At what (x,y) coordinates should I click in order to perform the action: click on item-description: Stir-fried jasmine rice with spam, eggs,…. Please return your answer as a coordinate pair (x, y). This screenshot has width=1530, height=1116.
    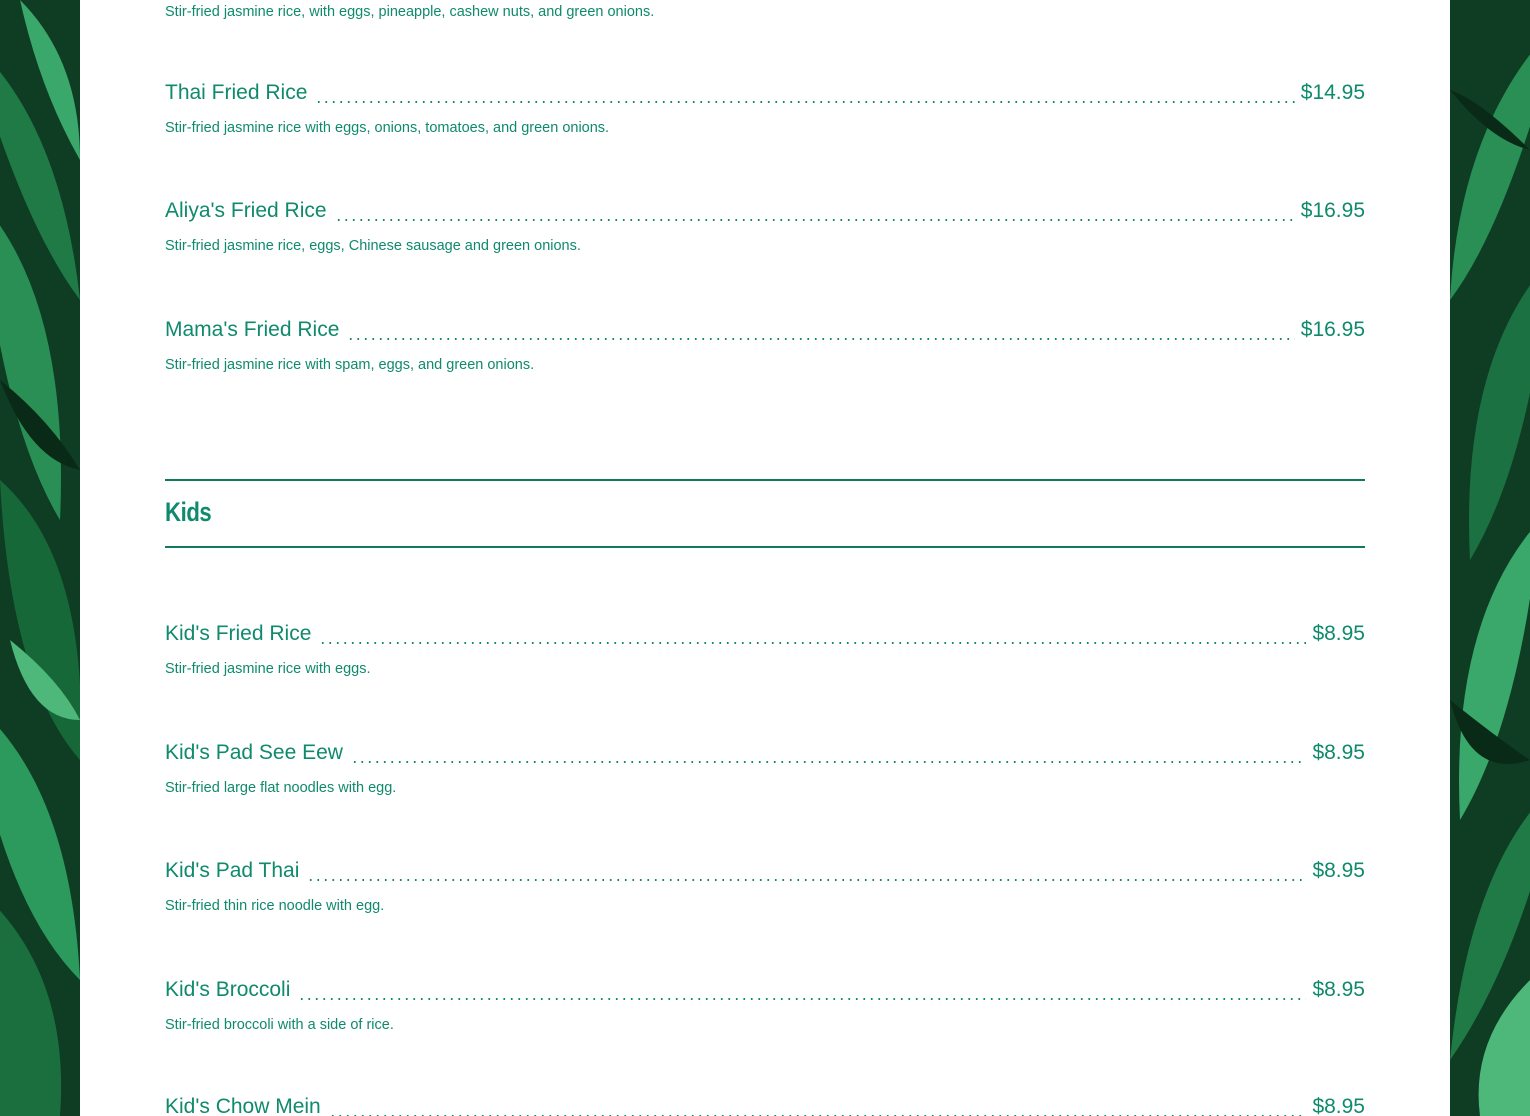
    Looking at the image, I should click on (350, 365).